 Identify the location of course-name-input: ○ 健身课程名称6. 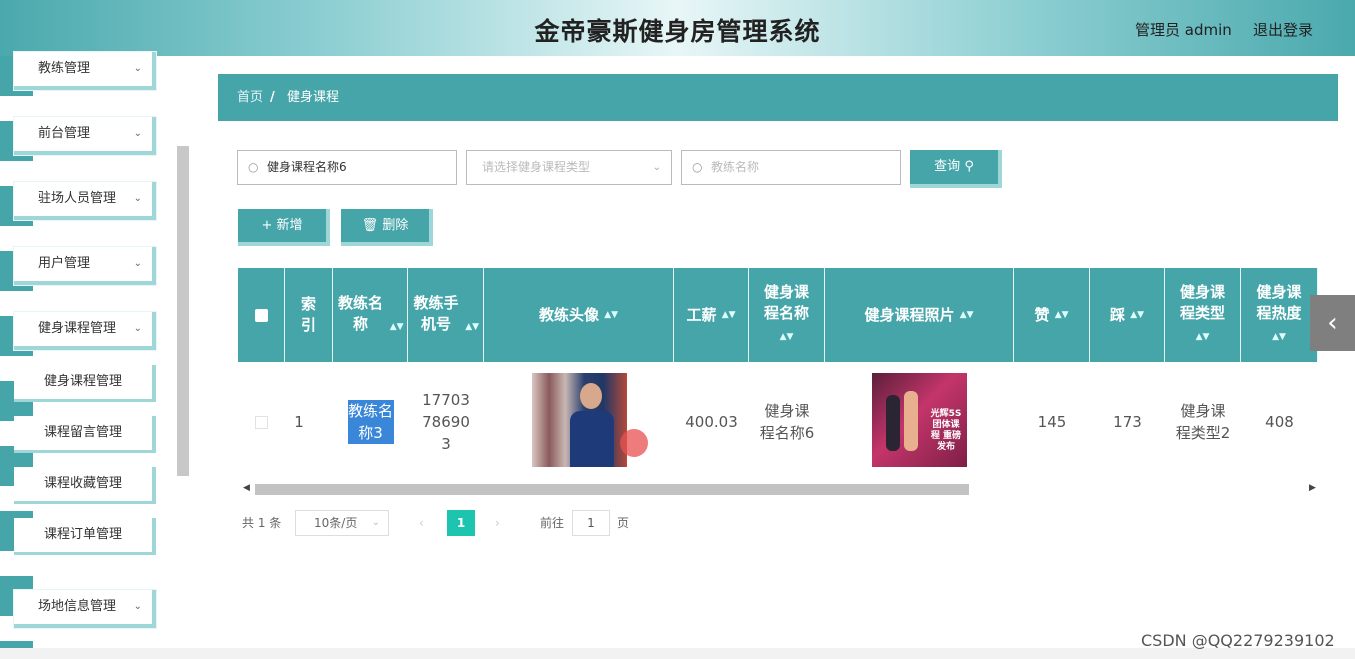
(347, 167).